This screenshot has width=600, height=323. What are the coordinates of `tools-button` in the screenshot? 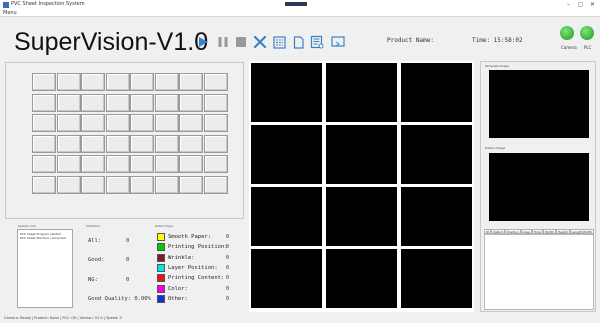 It's located at (260, 42).